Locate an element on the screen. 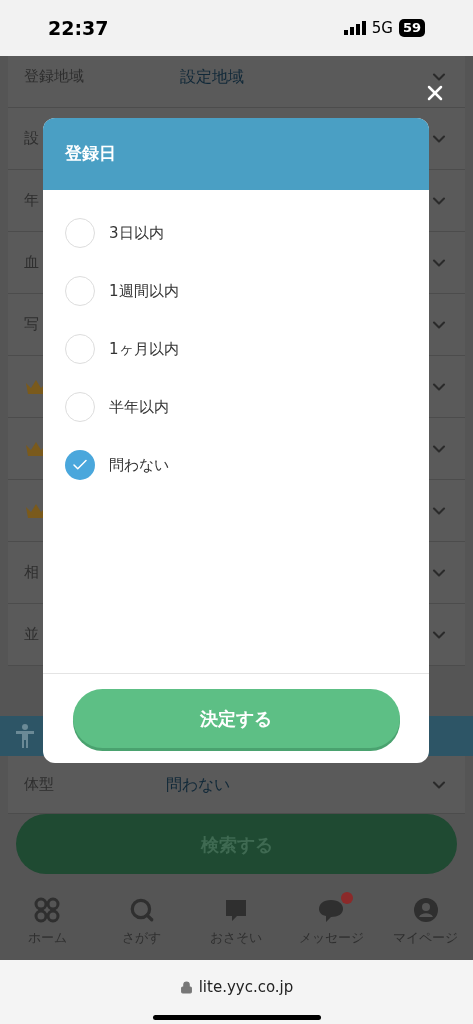  lock-icon is located at coordinates (186, 987).